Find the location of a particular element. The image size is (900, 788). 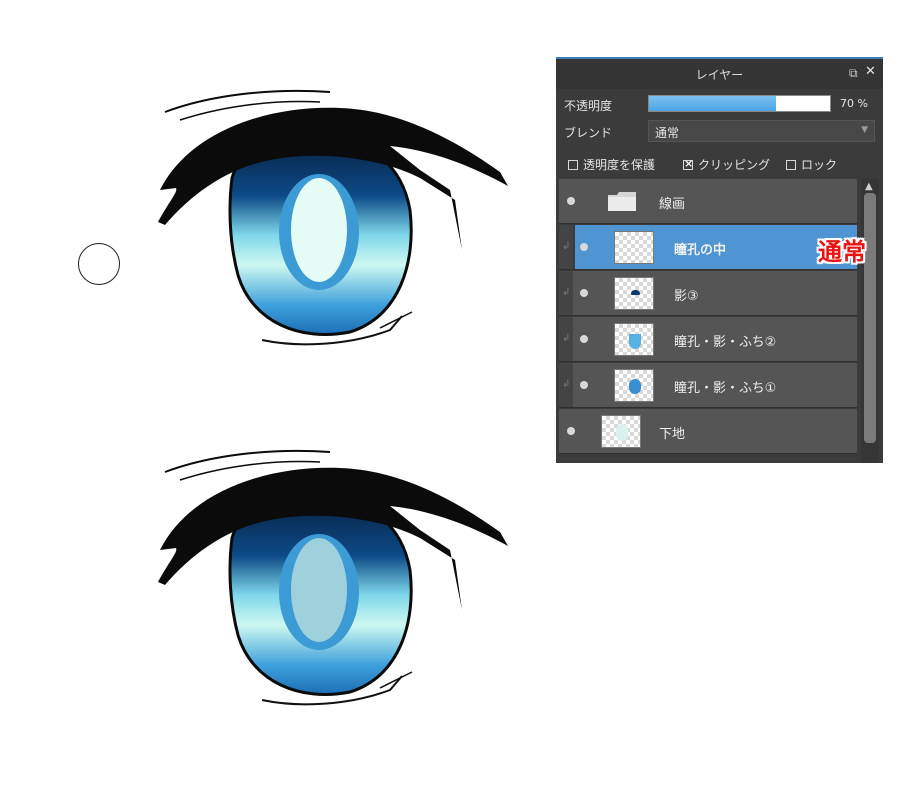

layer-name: 瞳孔・影・ふち② is located at coordinates (725, 342).